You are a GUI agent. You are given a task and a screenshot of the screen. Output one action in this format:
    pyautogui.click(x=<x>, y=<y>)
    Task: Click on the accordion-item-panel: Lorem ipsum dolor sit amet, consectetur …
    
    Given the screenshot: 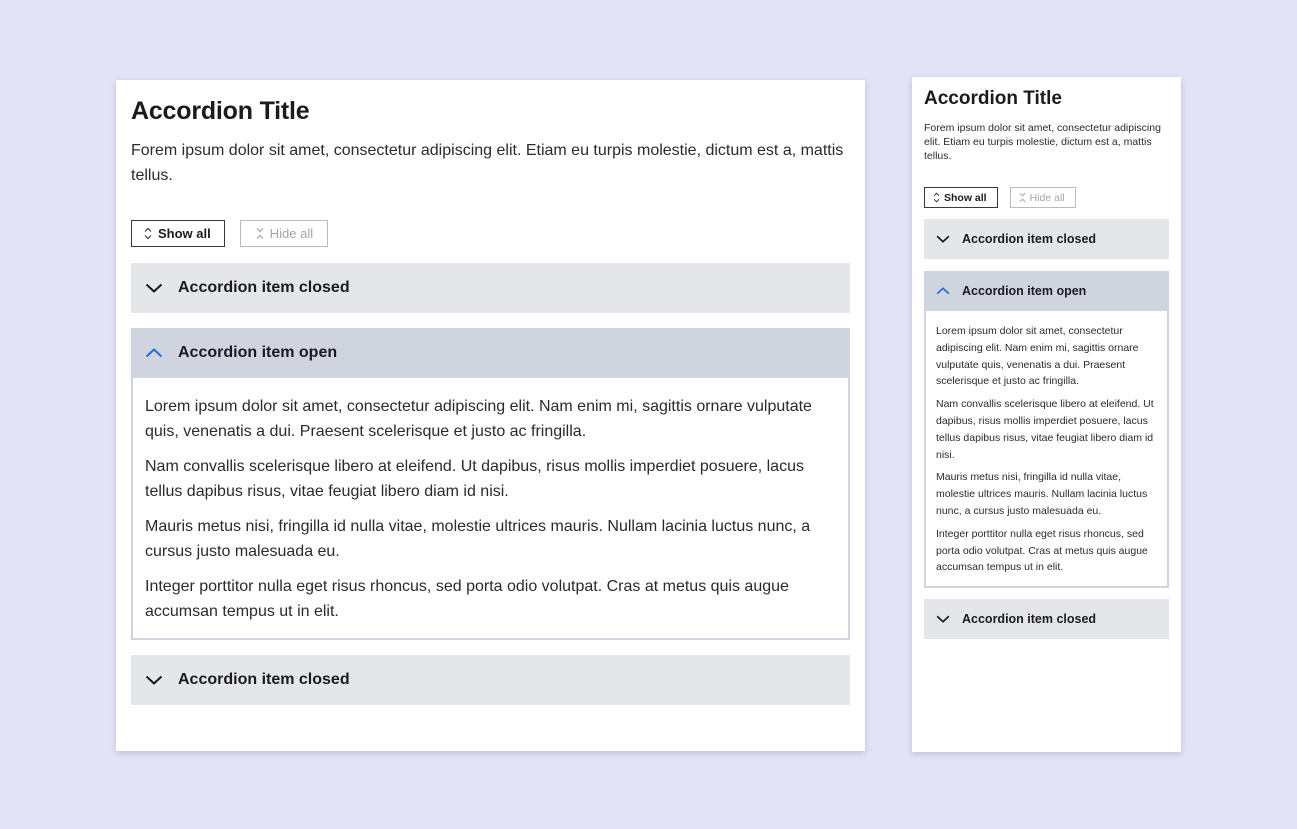 What is the action you would take?
    pyautogui.click(x=1046, y=450)
    